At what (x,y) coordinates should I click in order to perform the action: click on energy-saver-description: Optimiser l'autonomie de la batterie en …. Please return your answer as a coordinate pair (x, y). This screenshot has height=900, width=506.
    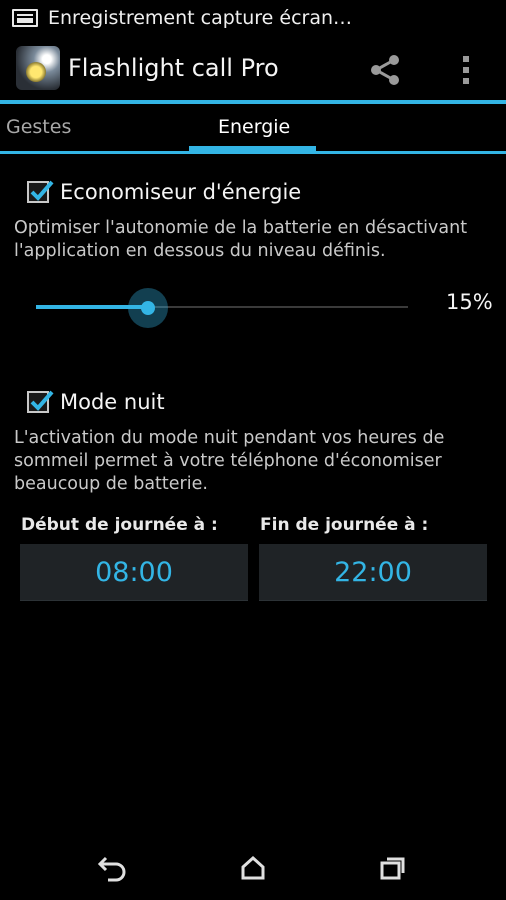
    Looking at the image, I should click on (241, 239).